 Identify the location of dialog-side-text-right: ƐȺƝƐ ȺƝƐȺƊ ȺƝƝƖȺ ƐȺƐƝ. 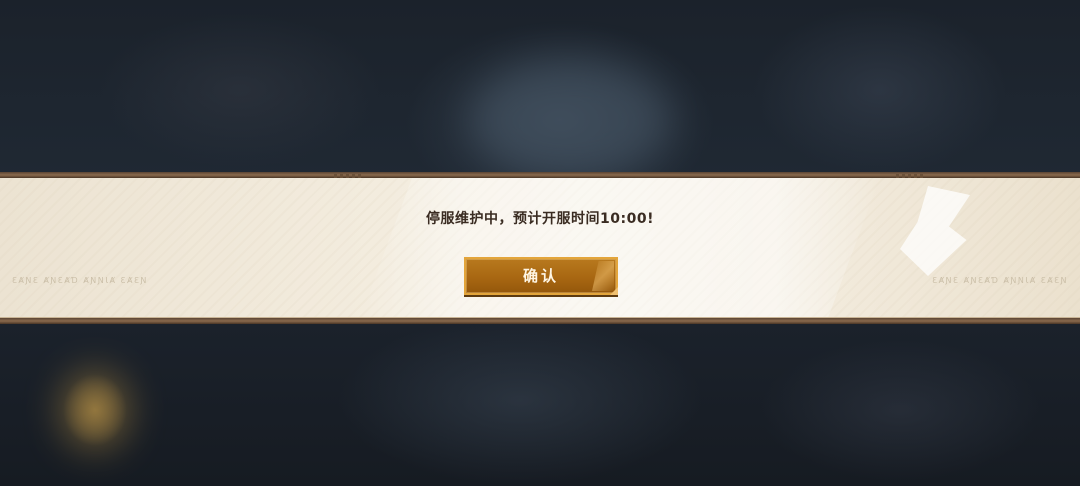
(1000, 280).